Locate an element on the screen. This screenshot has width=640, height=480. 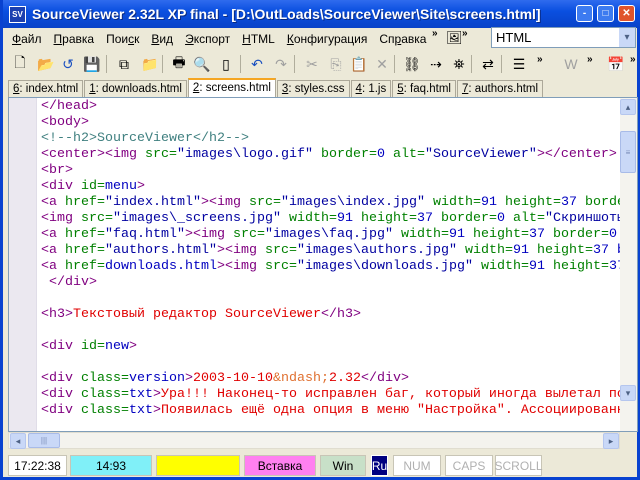
status-insert-mode: Вставка is located at coordinates (280, 465).